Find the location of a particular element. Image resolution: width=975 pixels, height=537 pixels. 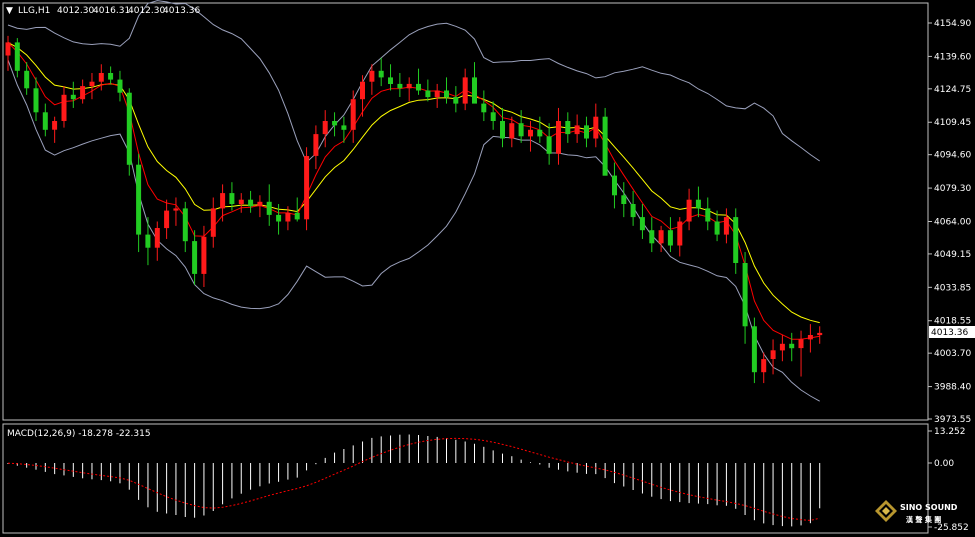

brand-chinese: 漢 聲 集 團 is located at coordinates (923, 519).